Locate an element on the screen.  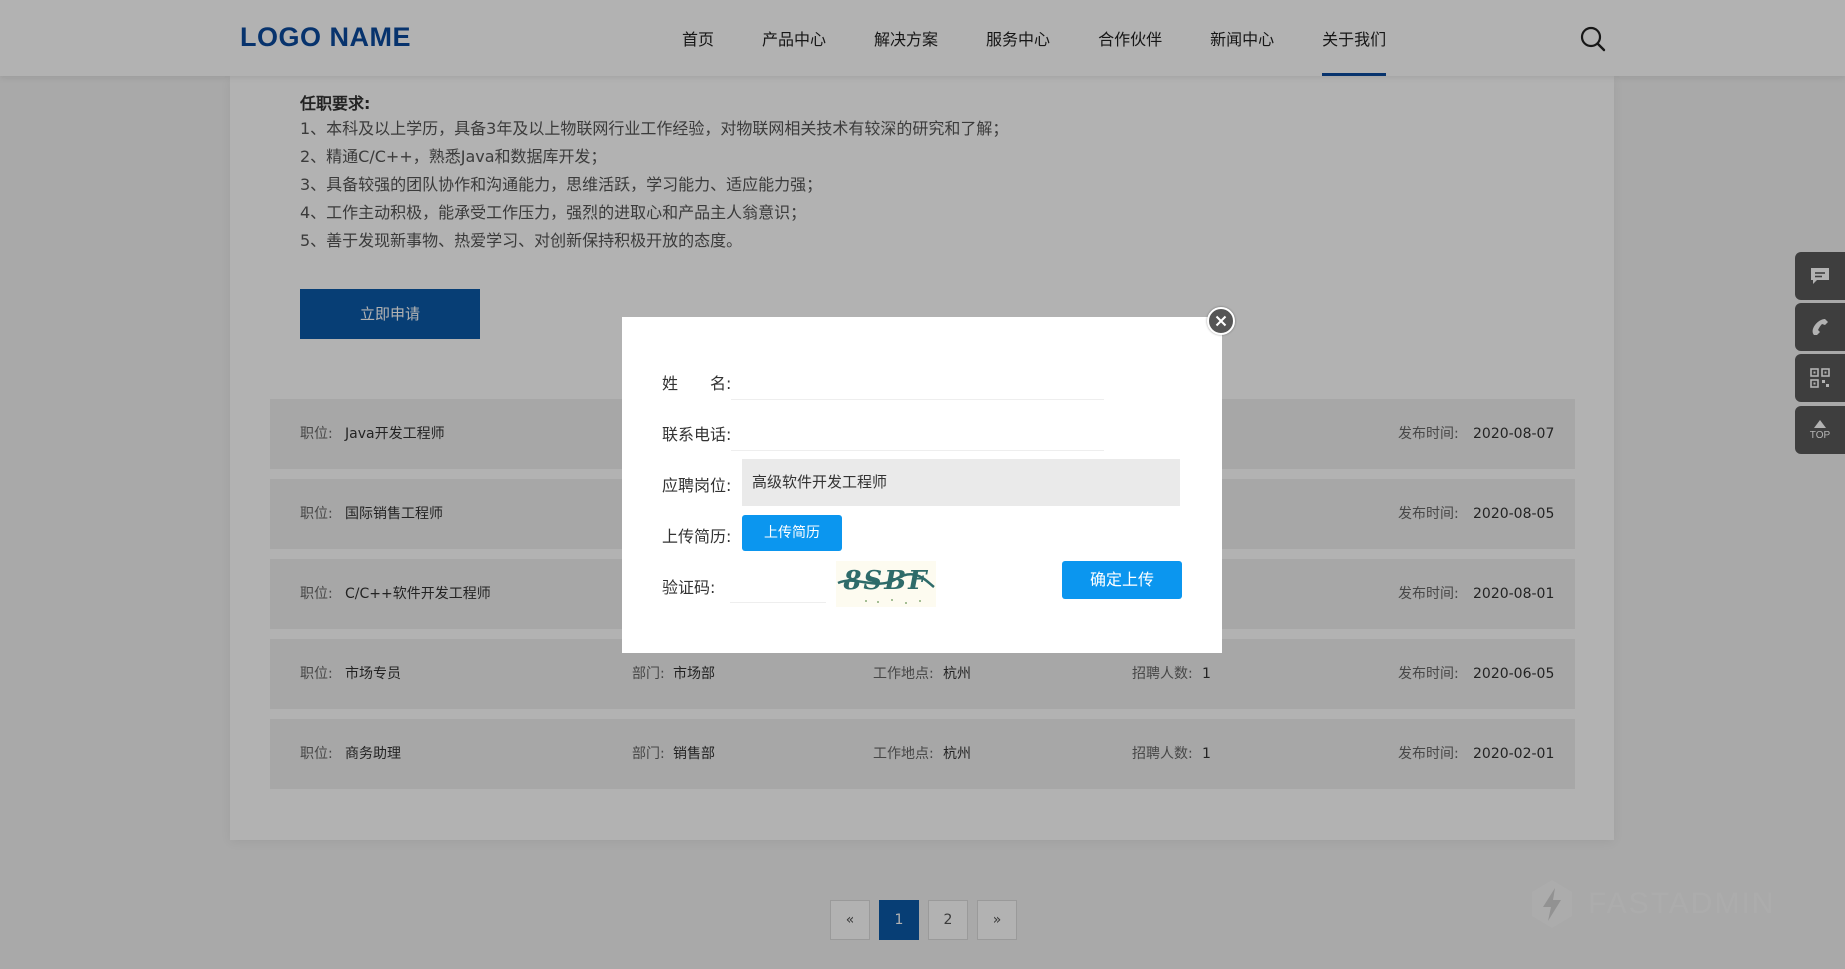
captcha-image: 8SBF is located at coordinates (886, 584).